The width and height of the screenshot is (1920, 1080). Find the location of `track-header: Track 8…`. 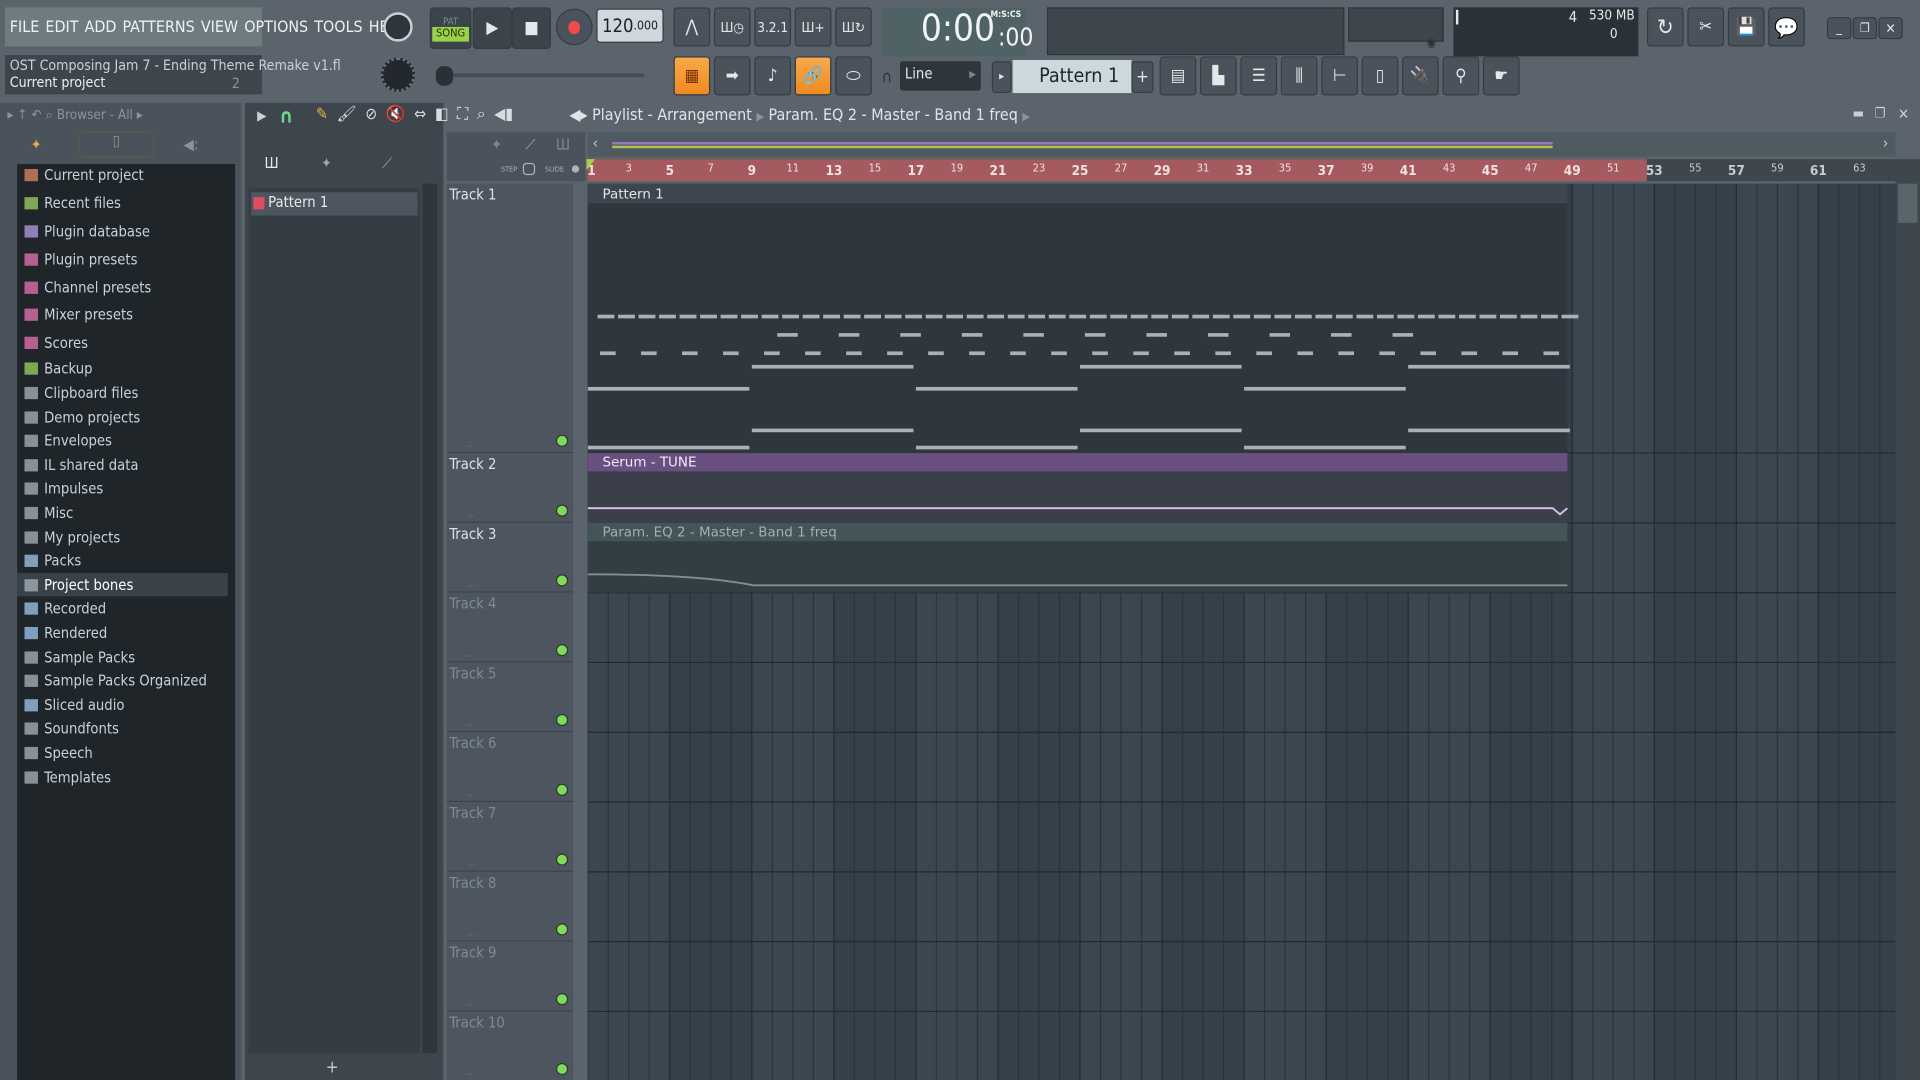

track-header: Track 8… is located at coordinates (510, 906).